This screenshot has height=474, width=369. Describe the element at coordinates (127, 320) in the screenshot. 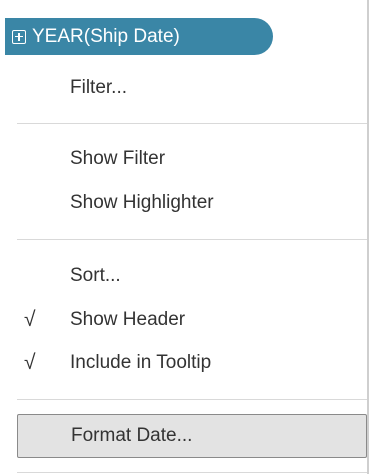

I see `menu-item-show-header: Show Header` at that location.